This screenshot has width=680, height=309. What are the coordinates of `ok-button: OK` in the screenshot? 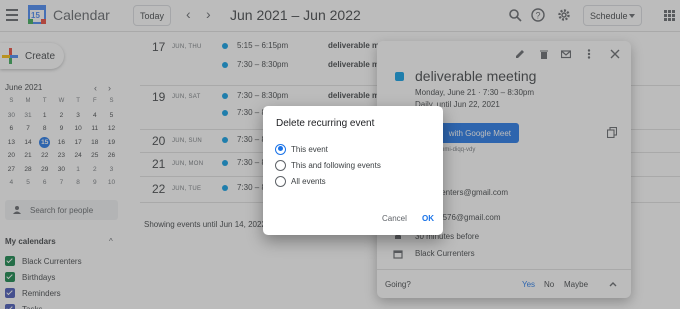 It's located at (428, 218).